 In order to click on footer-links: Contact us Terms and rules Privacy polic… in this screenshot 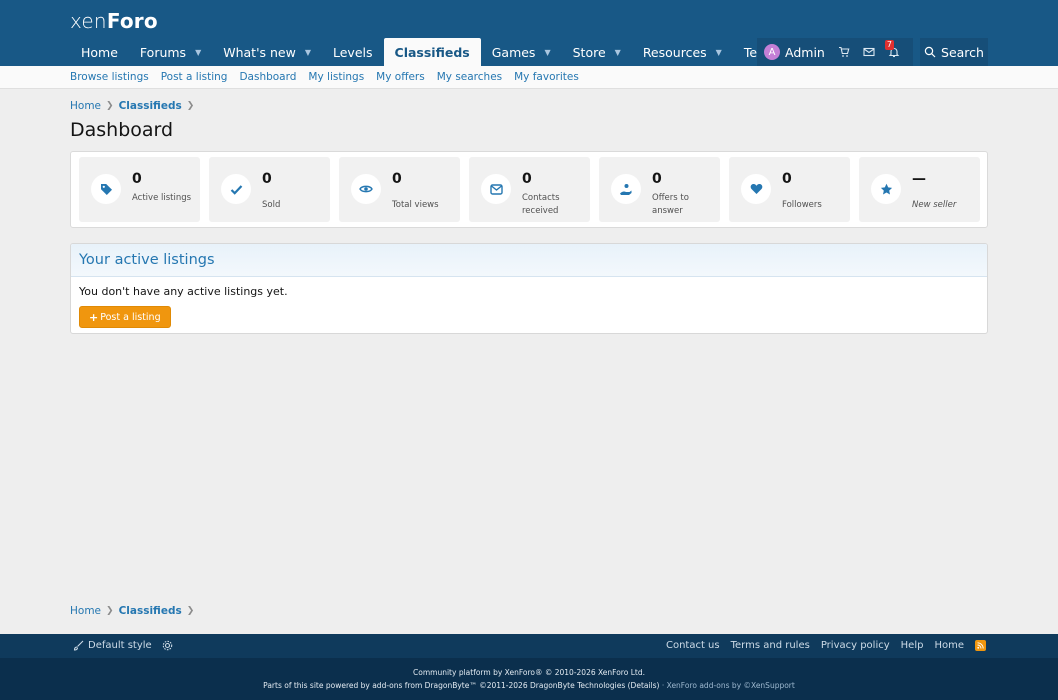, I will do `click(820, 645)`.